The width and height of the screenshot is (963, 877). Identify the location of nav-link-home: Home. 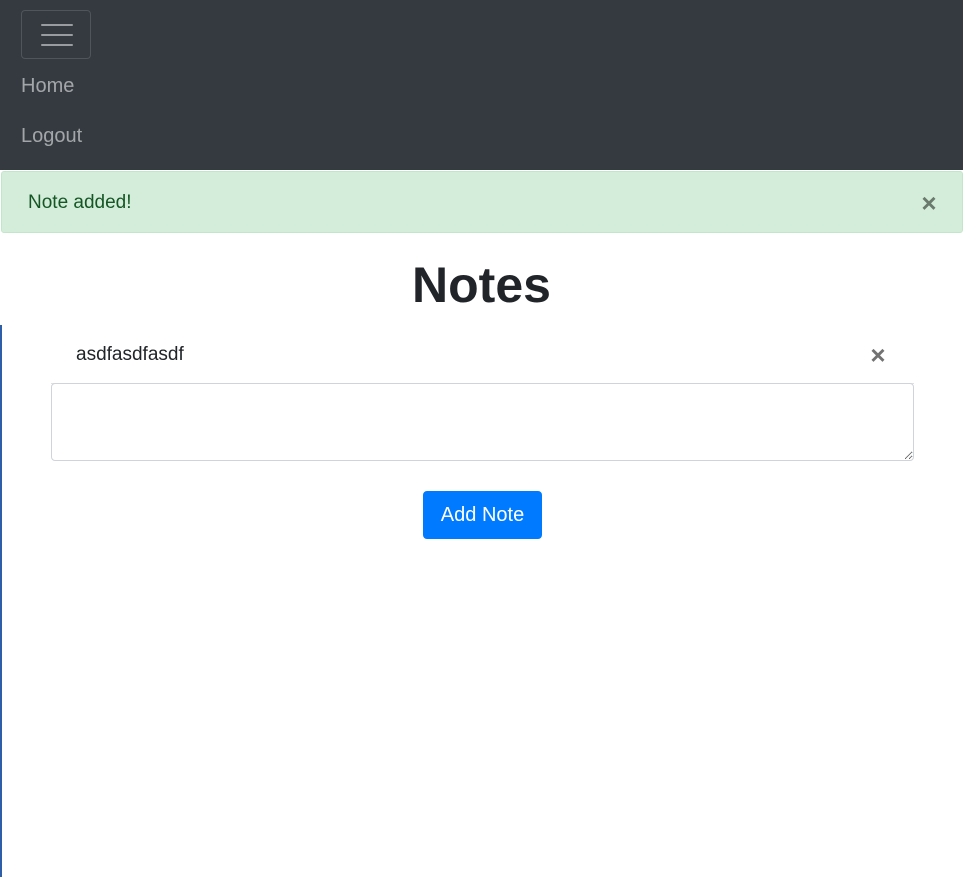
(47, 86).